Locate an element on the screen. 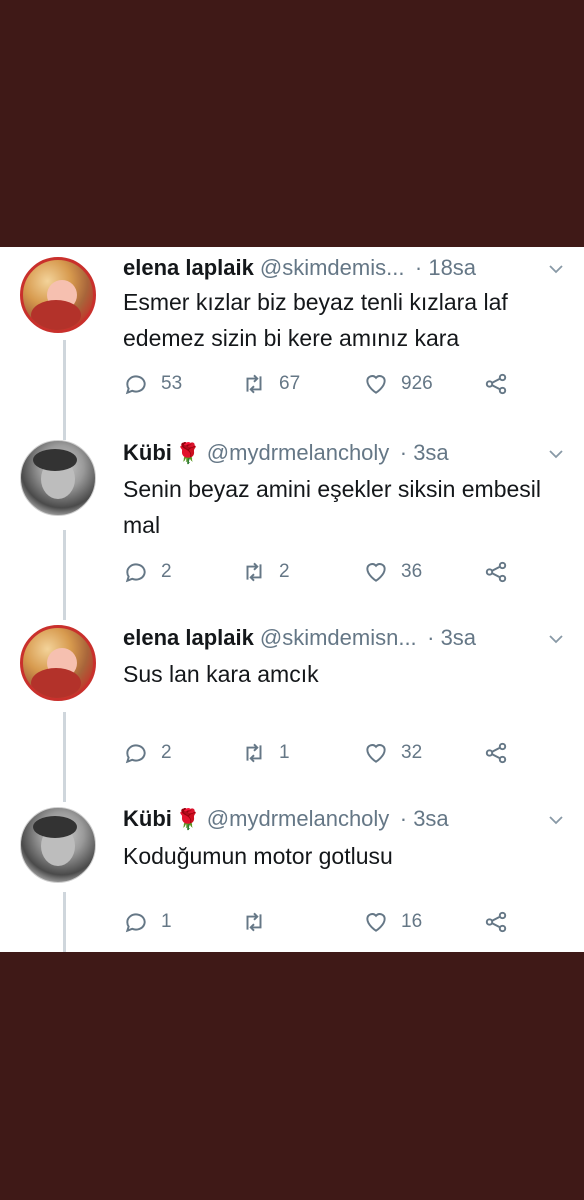  like-count: 32 is located at coordinates (412, 752).